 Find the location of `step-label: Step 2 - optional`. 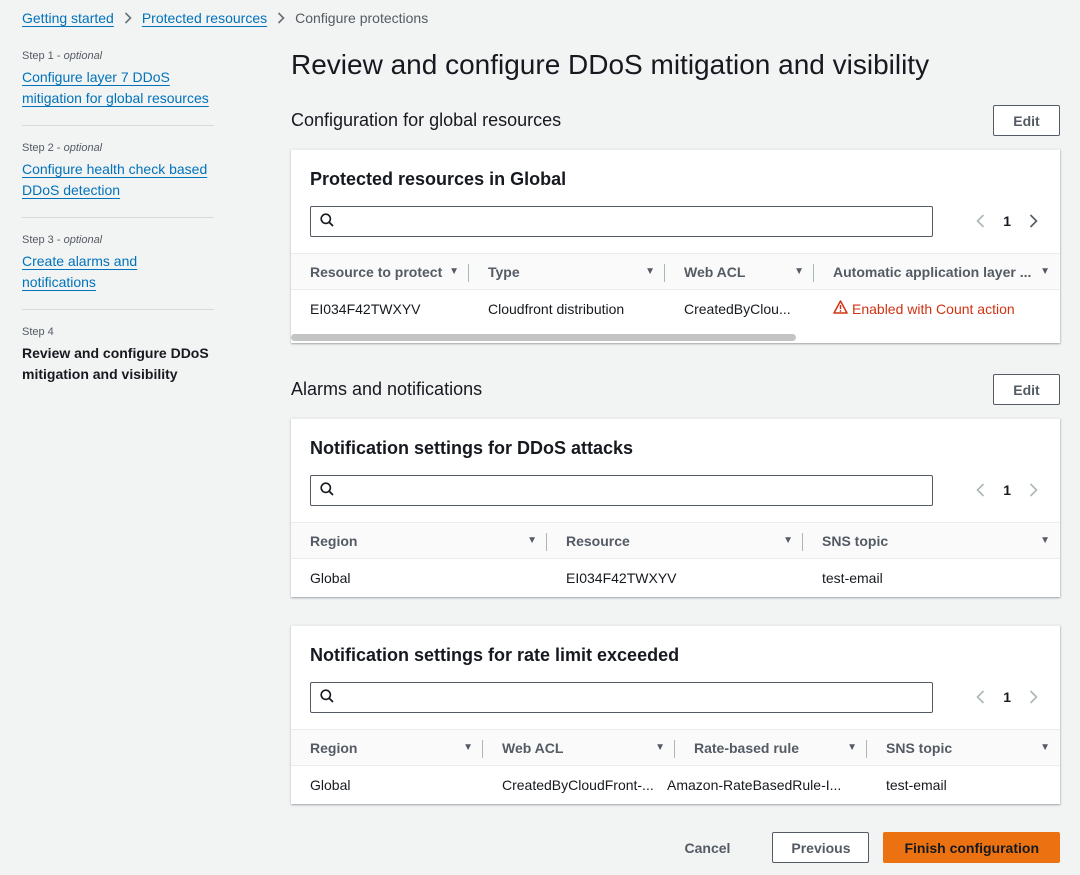

step-label: Step 2 - optional is located at coordinates (62, 148).